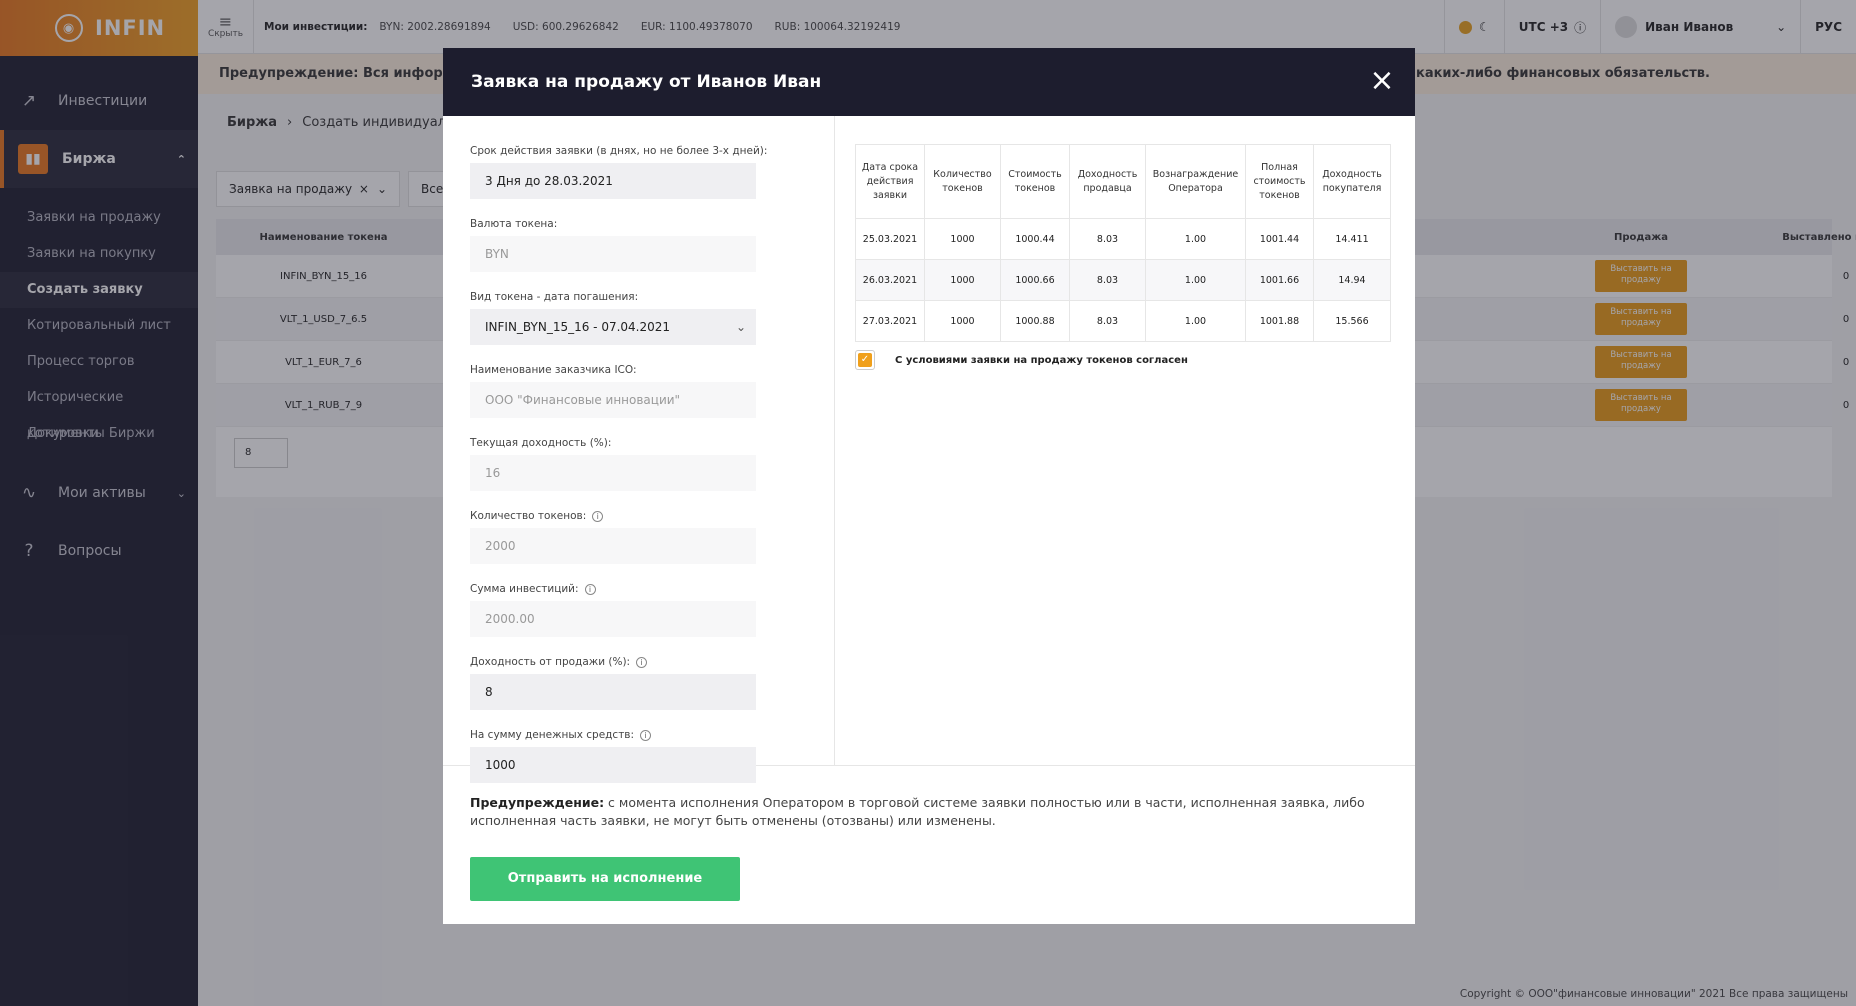 The width and height of the screenshot is (1856, 1006). What do you see at coordinates (1035, 280) in the screenshot?
I see `cell-price: 1000.66` at bounding box center [1035, 280].